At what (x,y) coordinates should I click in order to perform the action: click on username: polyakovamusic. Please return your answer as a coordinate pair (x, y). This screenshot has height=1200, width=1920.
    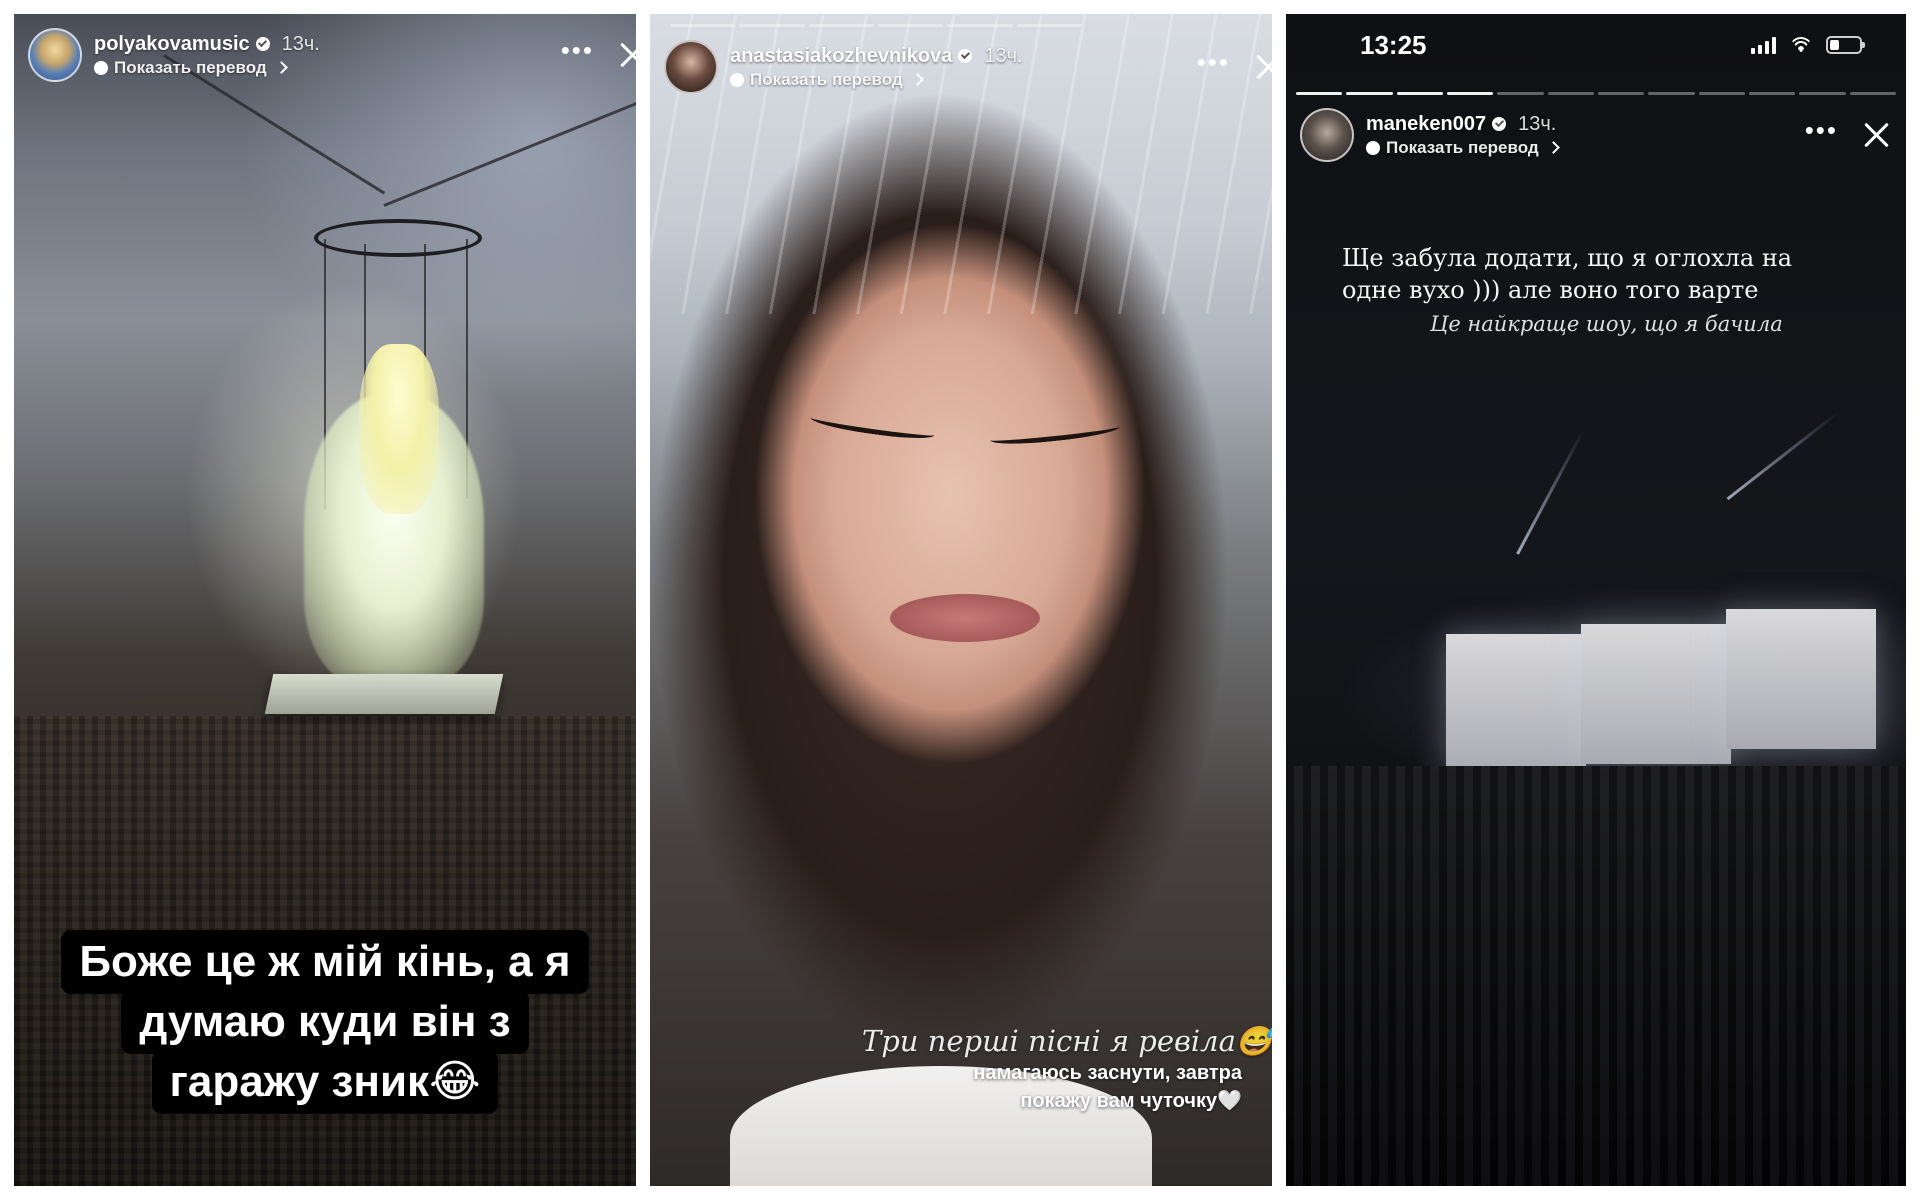
    Looking at the image, I should click on (172, 44).